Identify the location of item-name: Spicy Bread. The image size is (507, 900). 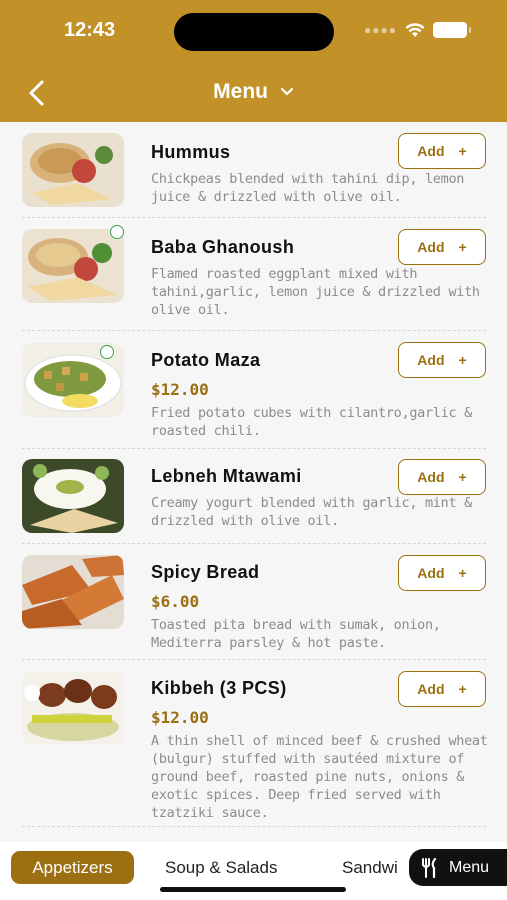
(205, 572).